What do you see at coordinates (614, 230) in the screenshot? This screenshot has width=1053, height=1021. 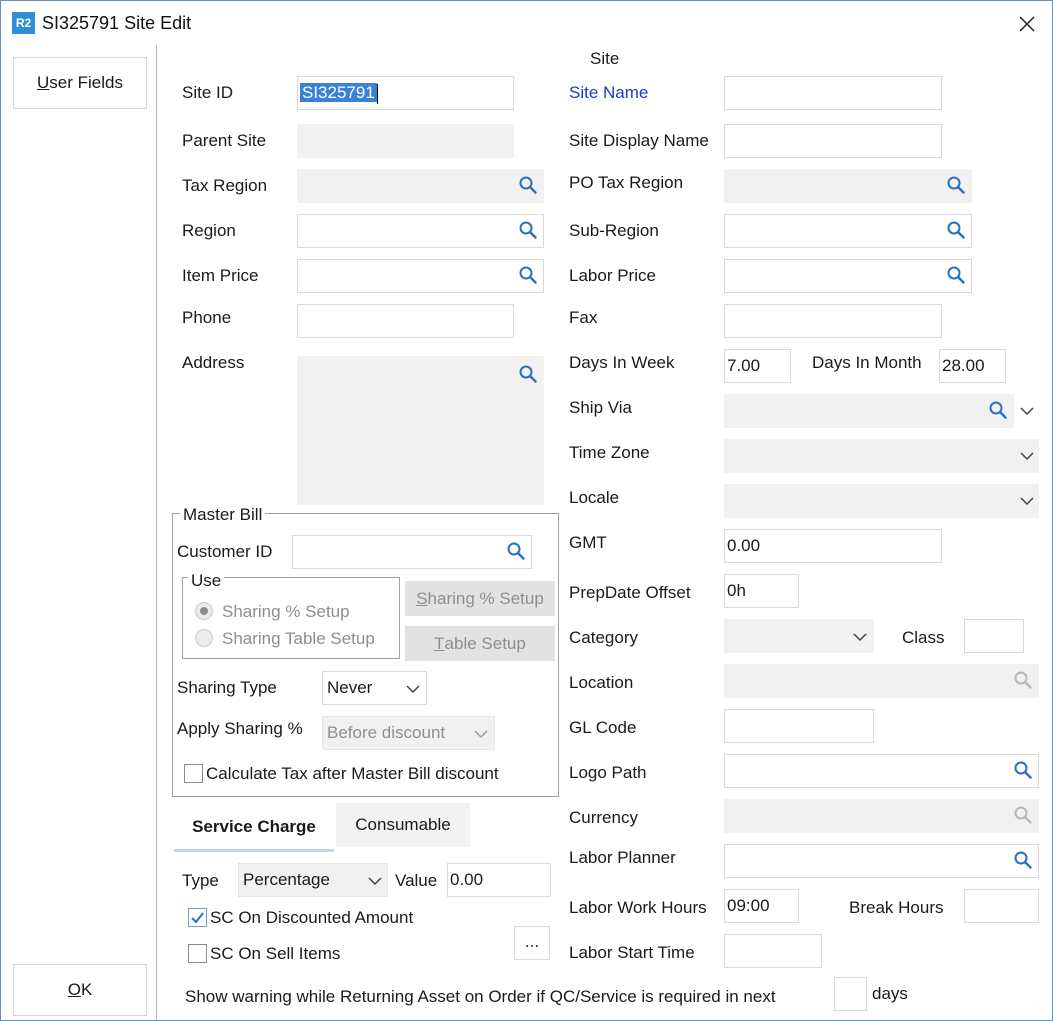 I see `sub-region-label: Sub-Region` at bounding box center [614, 230].